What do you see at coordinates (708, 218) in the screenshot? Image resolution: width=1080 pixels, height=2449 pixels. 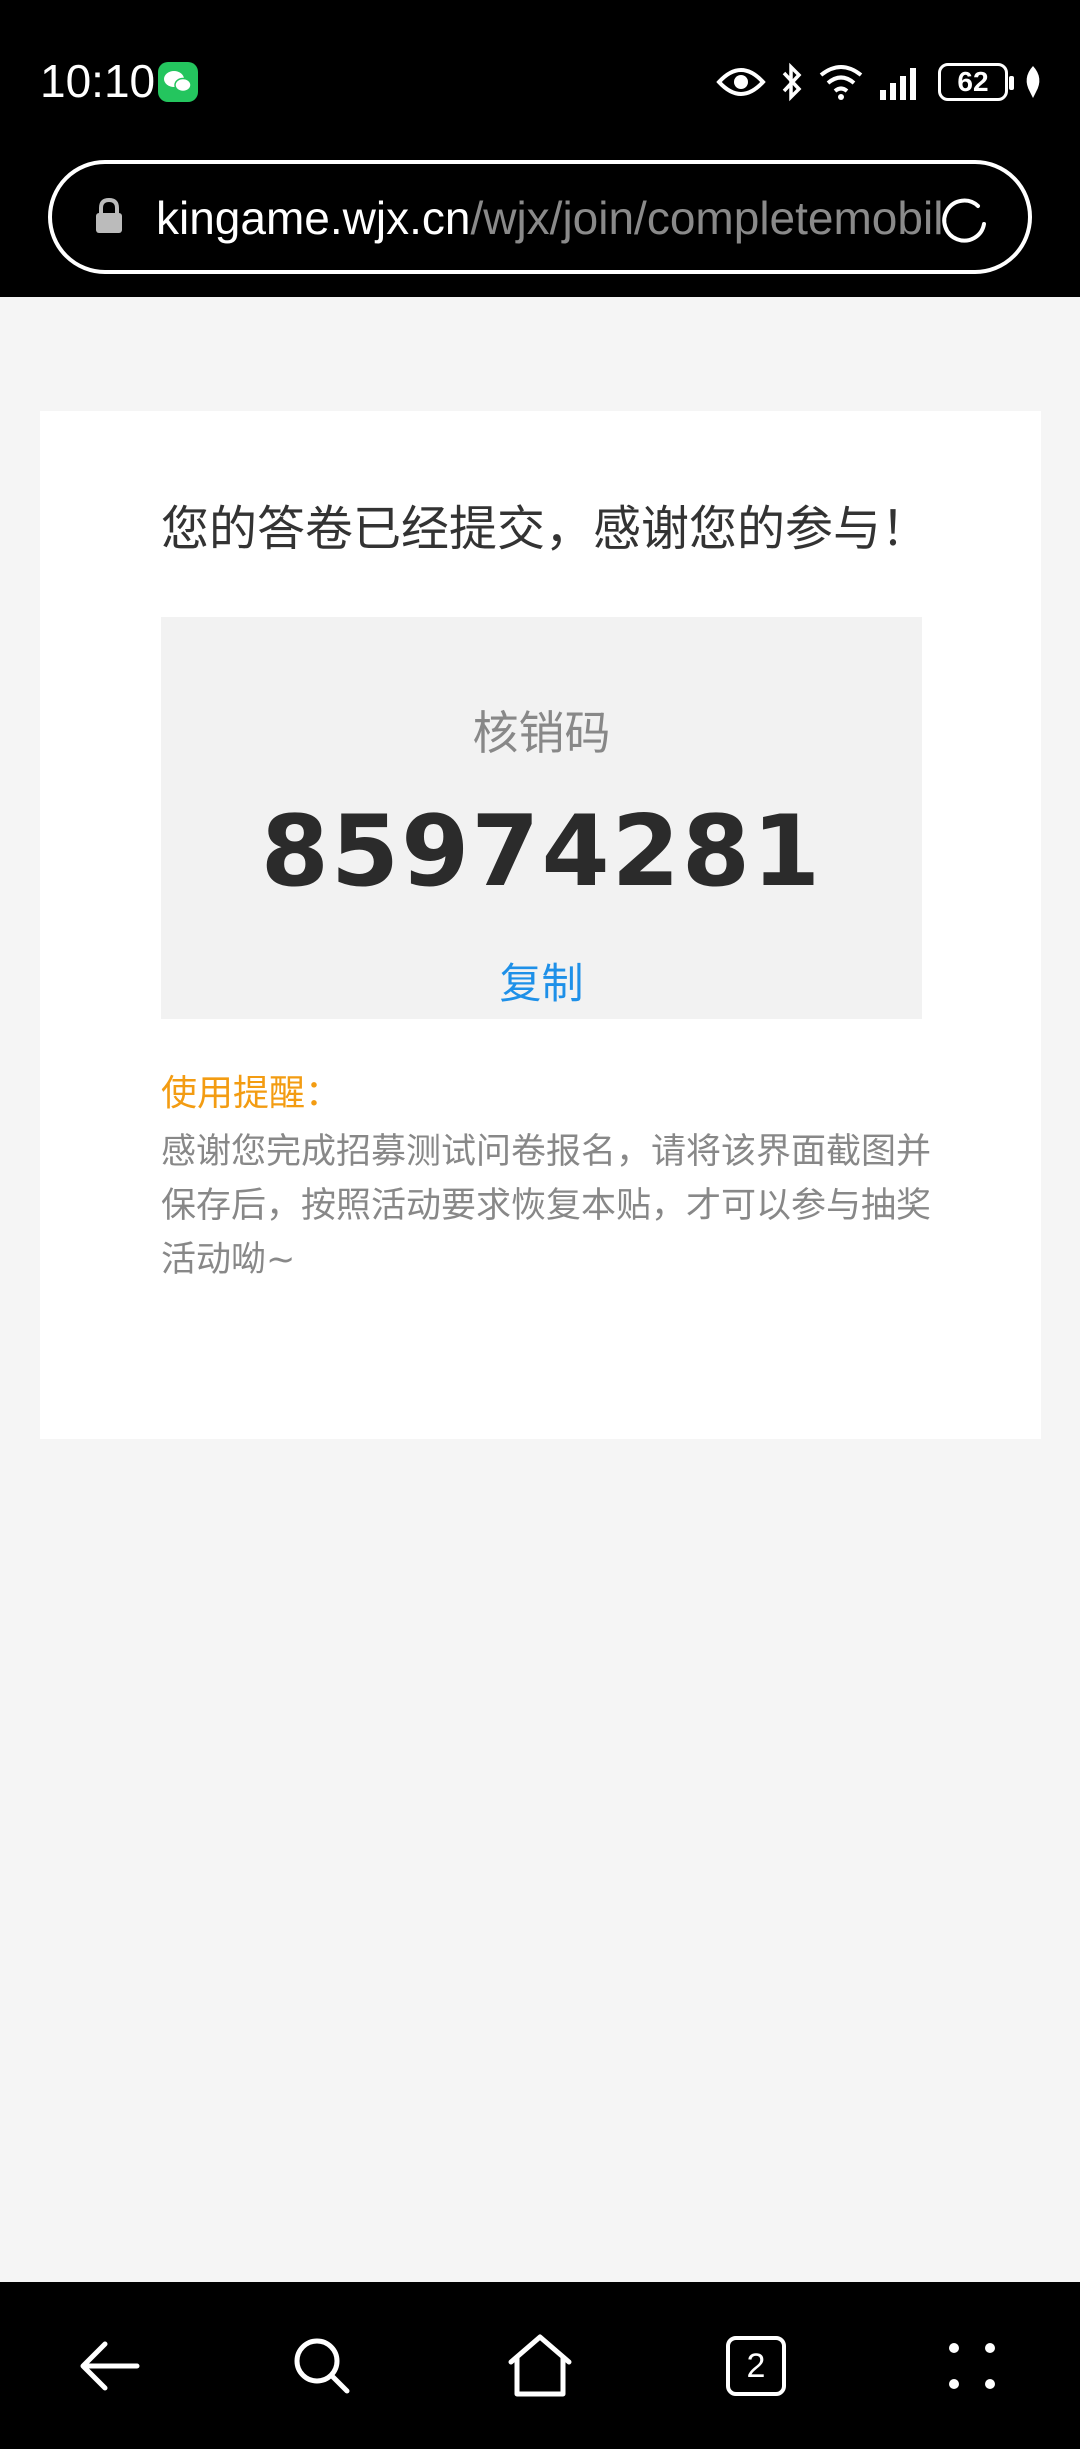 I see `url-path: /wjx/join/completemobile2.aspx` at bounding box center [708, 218].